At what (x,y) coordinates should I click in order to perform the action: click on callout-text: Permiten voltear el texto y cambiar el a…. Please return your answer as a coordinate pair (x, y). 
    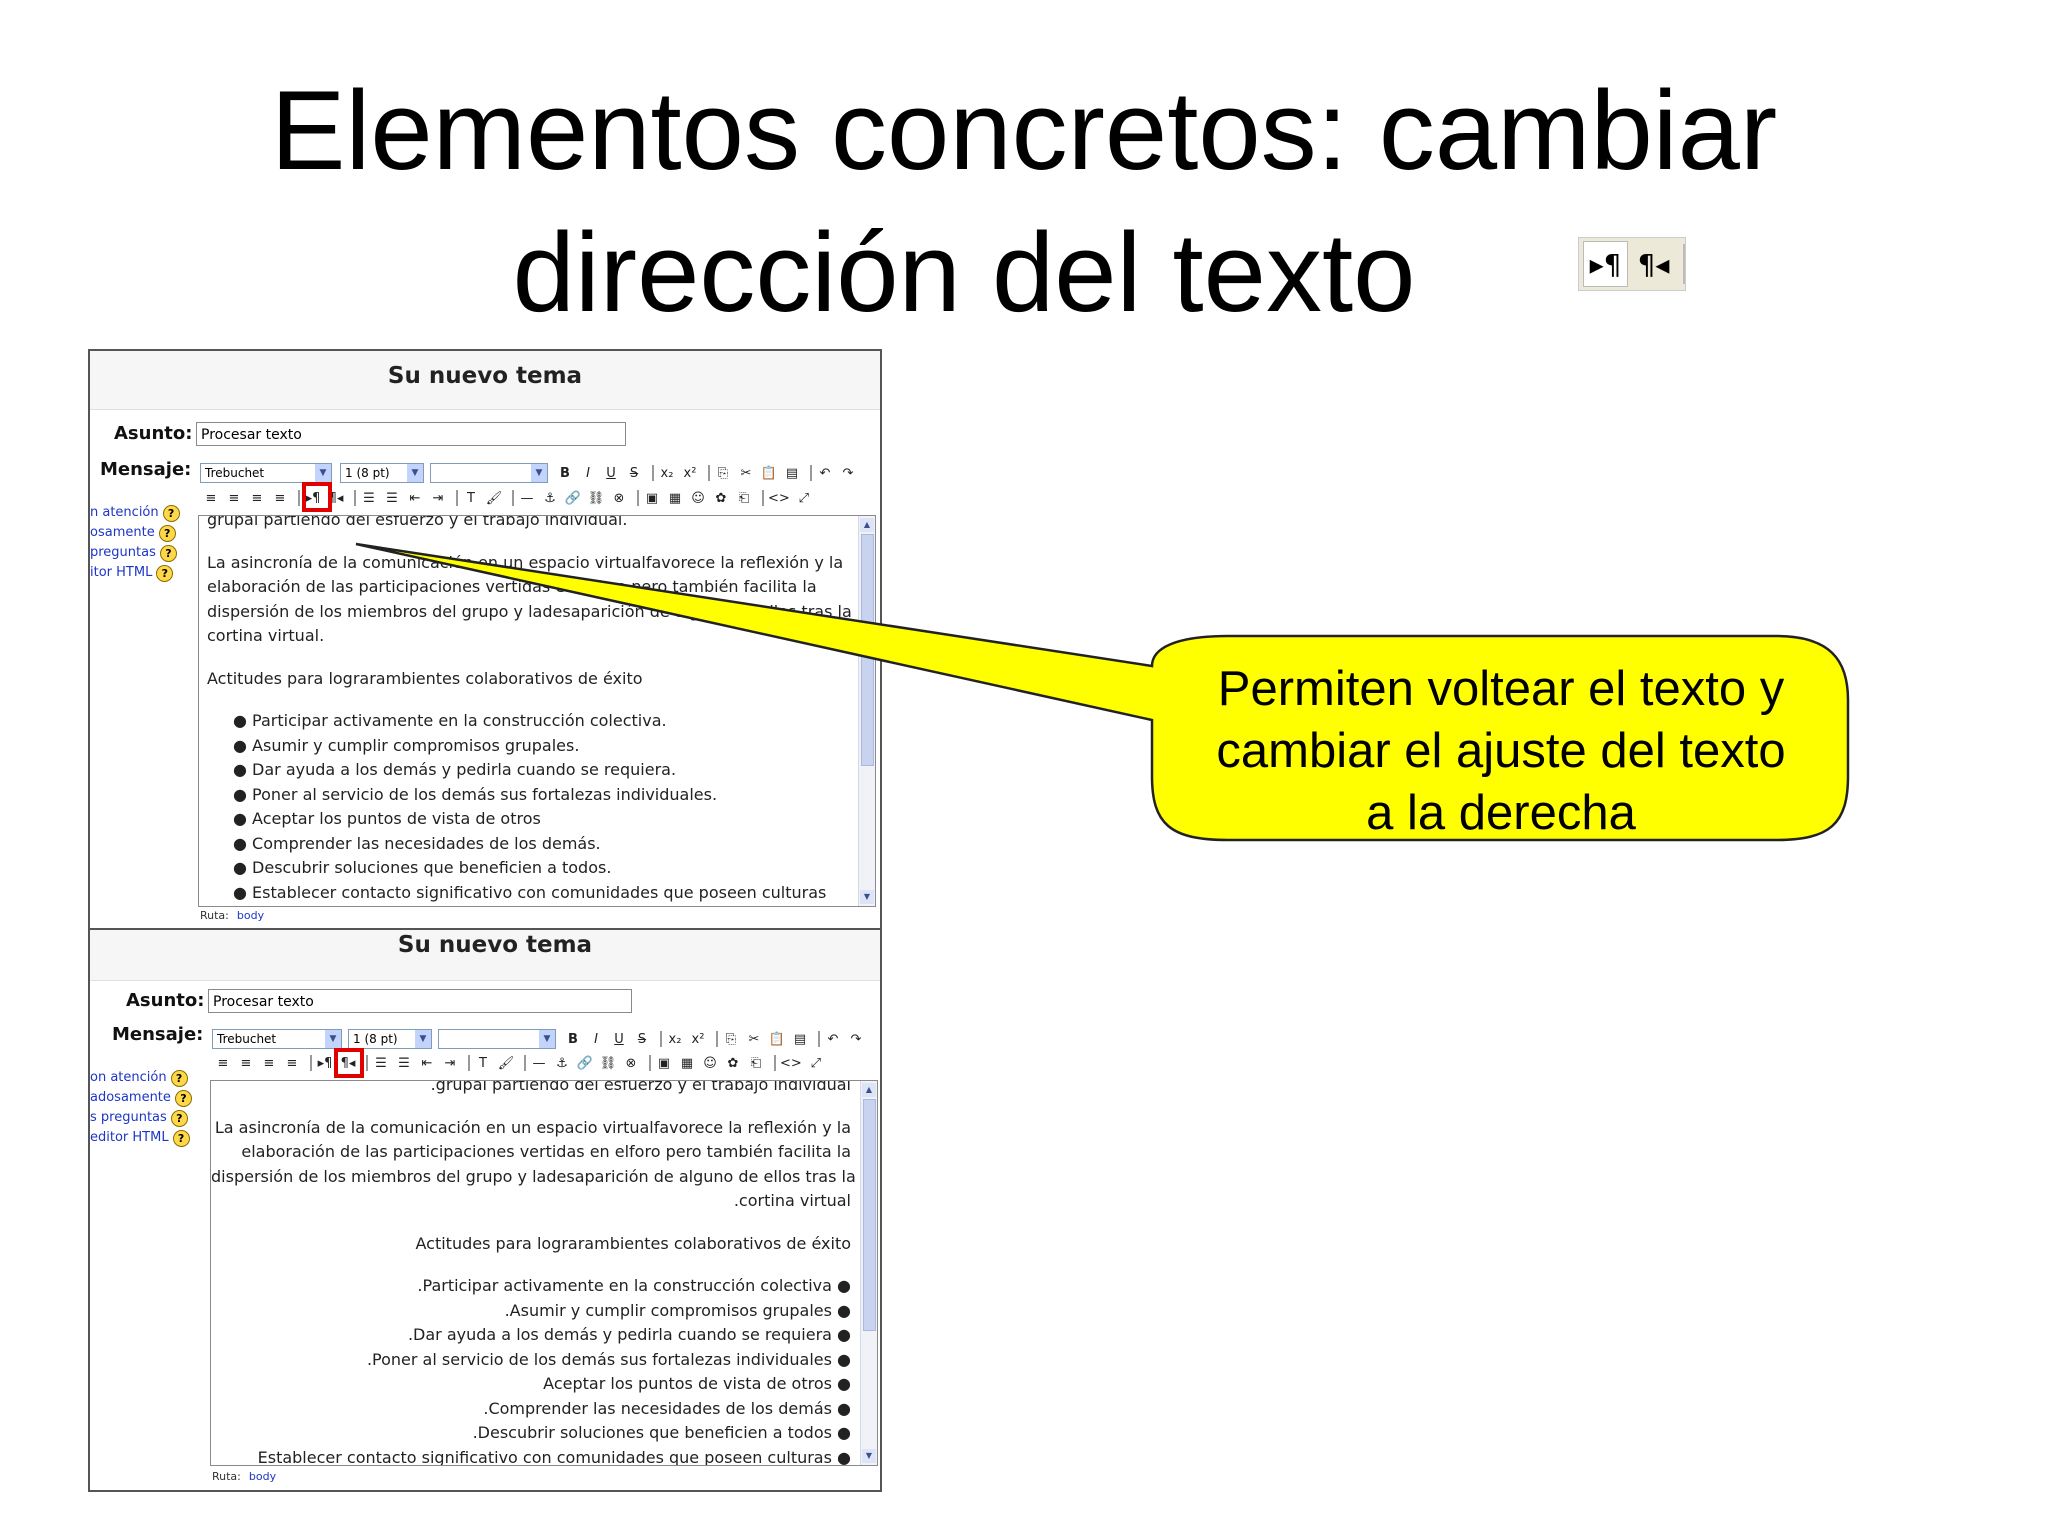
    Looking at the image, I should click on (1501, 751).